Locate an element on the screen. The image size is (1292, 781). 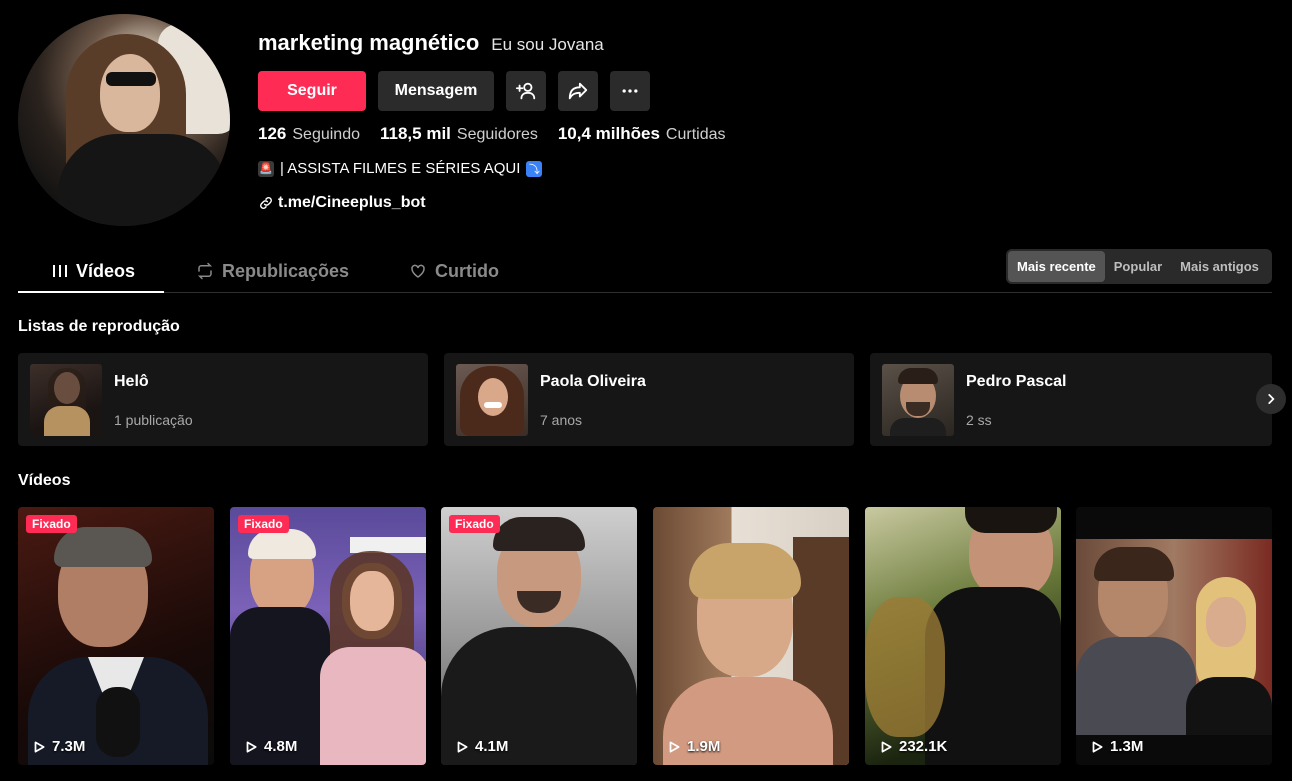
playlists-next-button is located at coordinates (1271, 399).